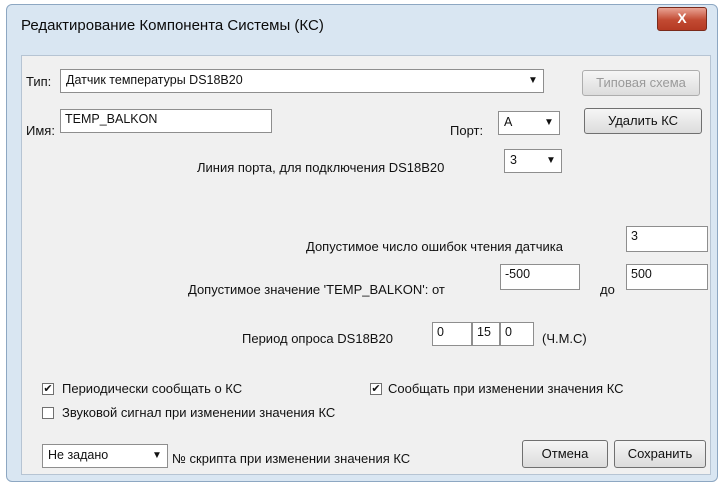 The image size is (721, 487). I want to click on period-hours-field: 0, so click(452, 334).